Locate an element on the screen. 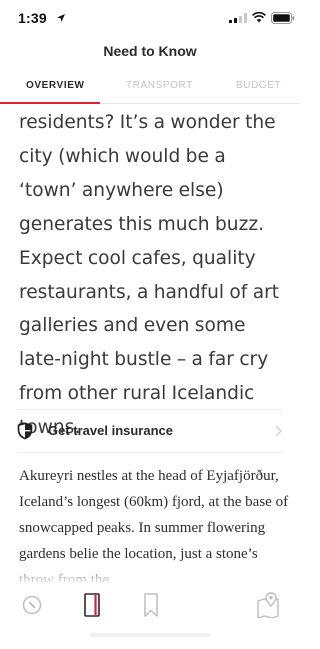 This screenshot has width=320, height=649. active-tab-indicator is located at coordinates (50, 103).